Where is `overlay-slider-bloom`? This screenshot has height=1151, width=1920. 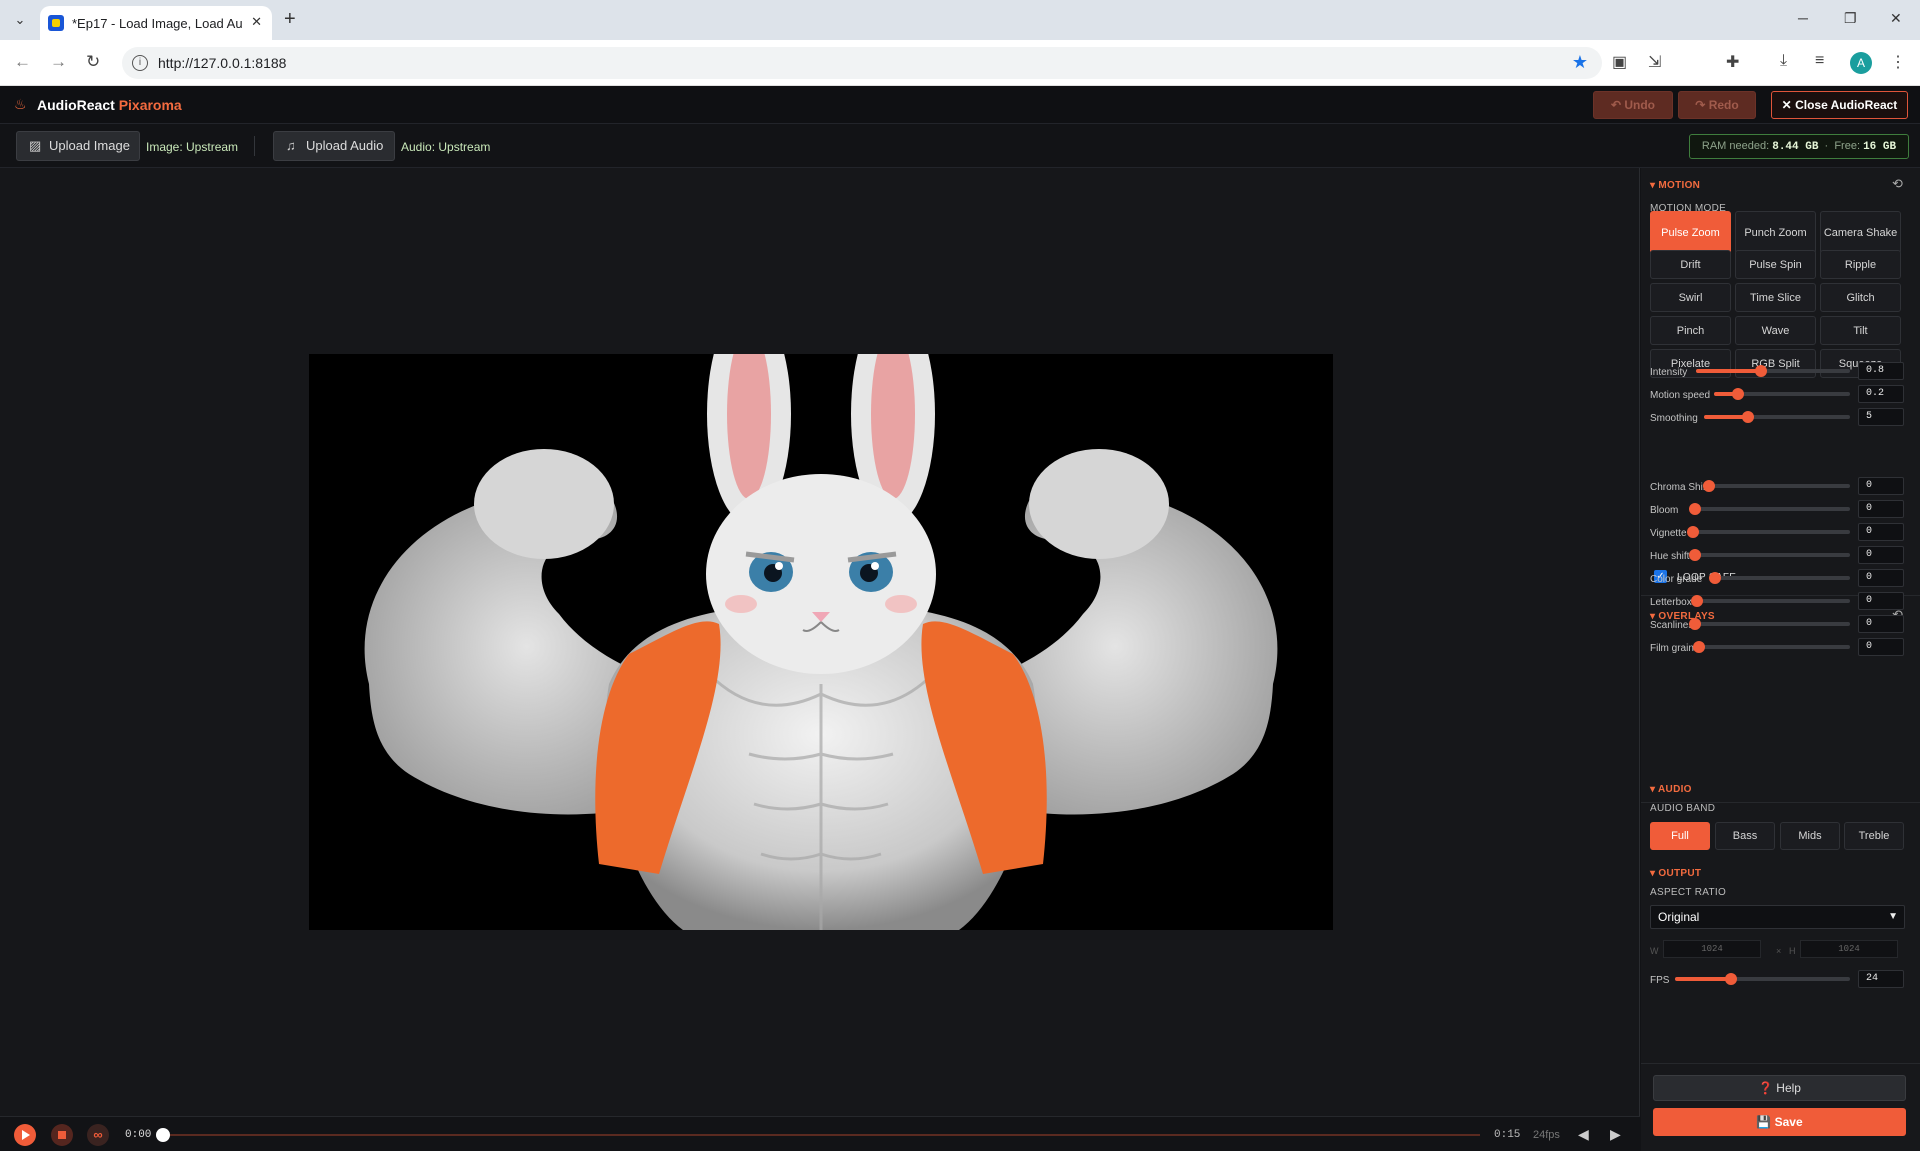 overlay-slider-bloom is located at coordinates (1769, 509).